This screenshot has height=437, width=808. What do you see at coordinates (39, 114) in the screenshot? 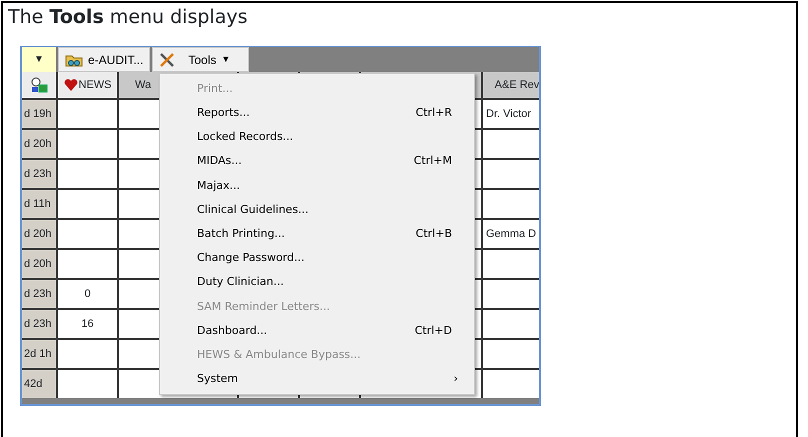
I see `row-header: d 19h` at bounding box center [39, 114].